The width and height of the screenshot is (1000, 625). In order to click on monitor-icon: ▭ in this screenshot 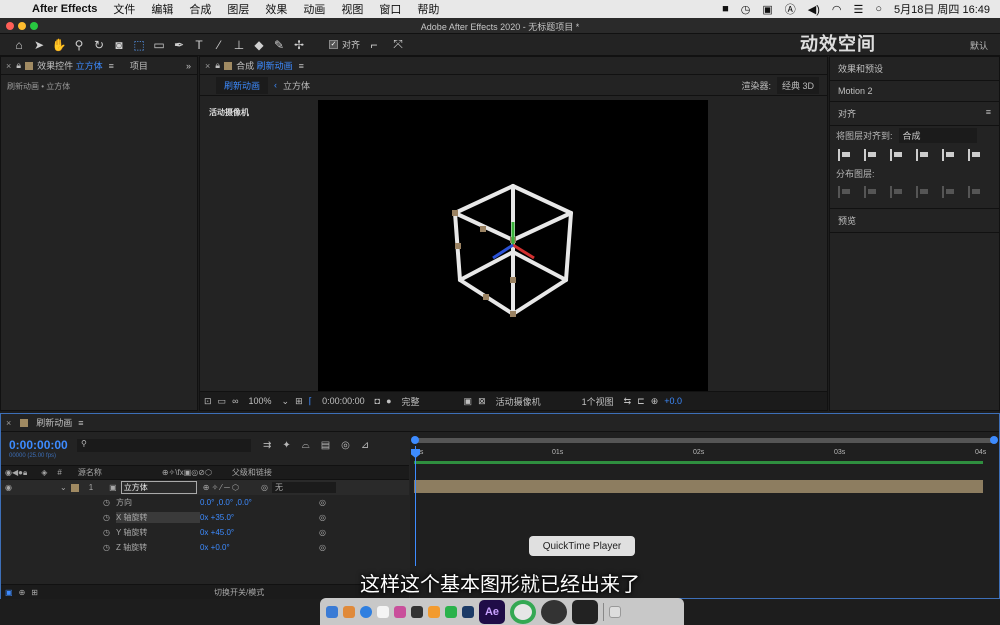, I will do `click(222, 401)`.